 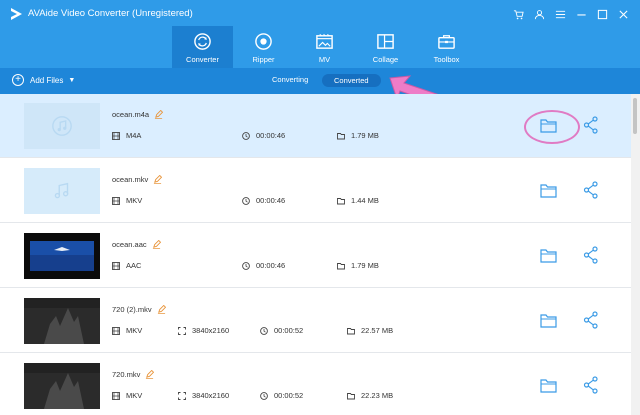 What do you see at coordinates (110, 13) in the screenshot?
I see `app-title: AVAide Video Converter (Unregistered)` at bounding box center [110, 13].